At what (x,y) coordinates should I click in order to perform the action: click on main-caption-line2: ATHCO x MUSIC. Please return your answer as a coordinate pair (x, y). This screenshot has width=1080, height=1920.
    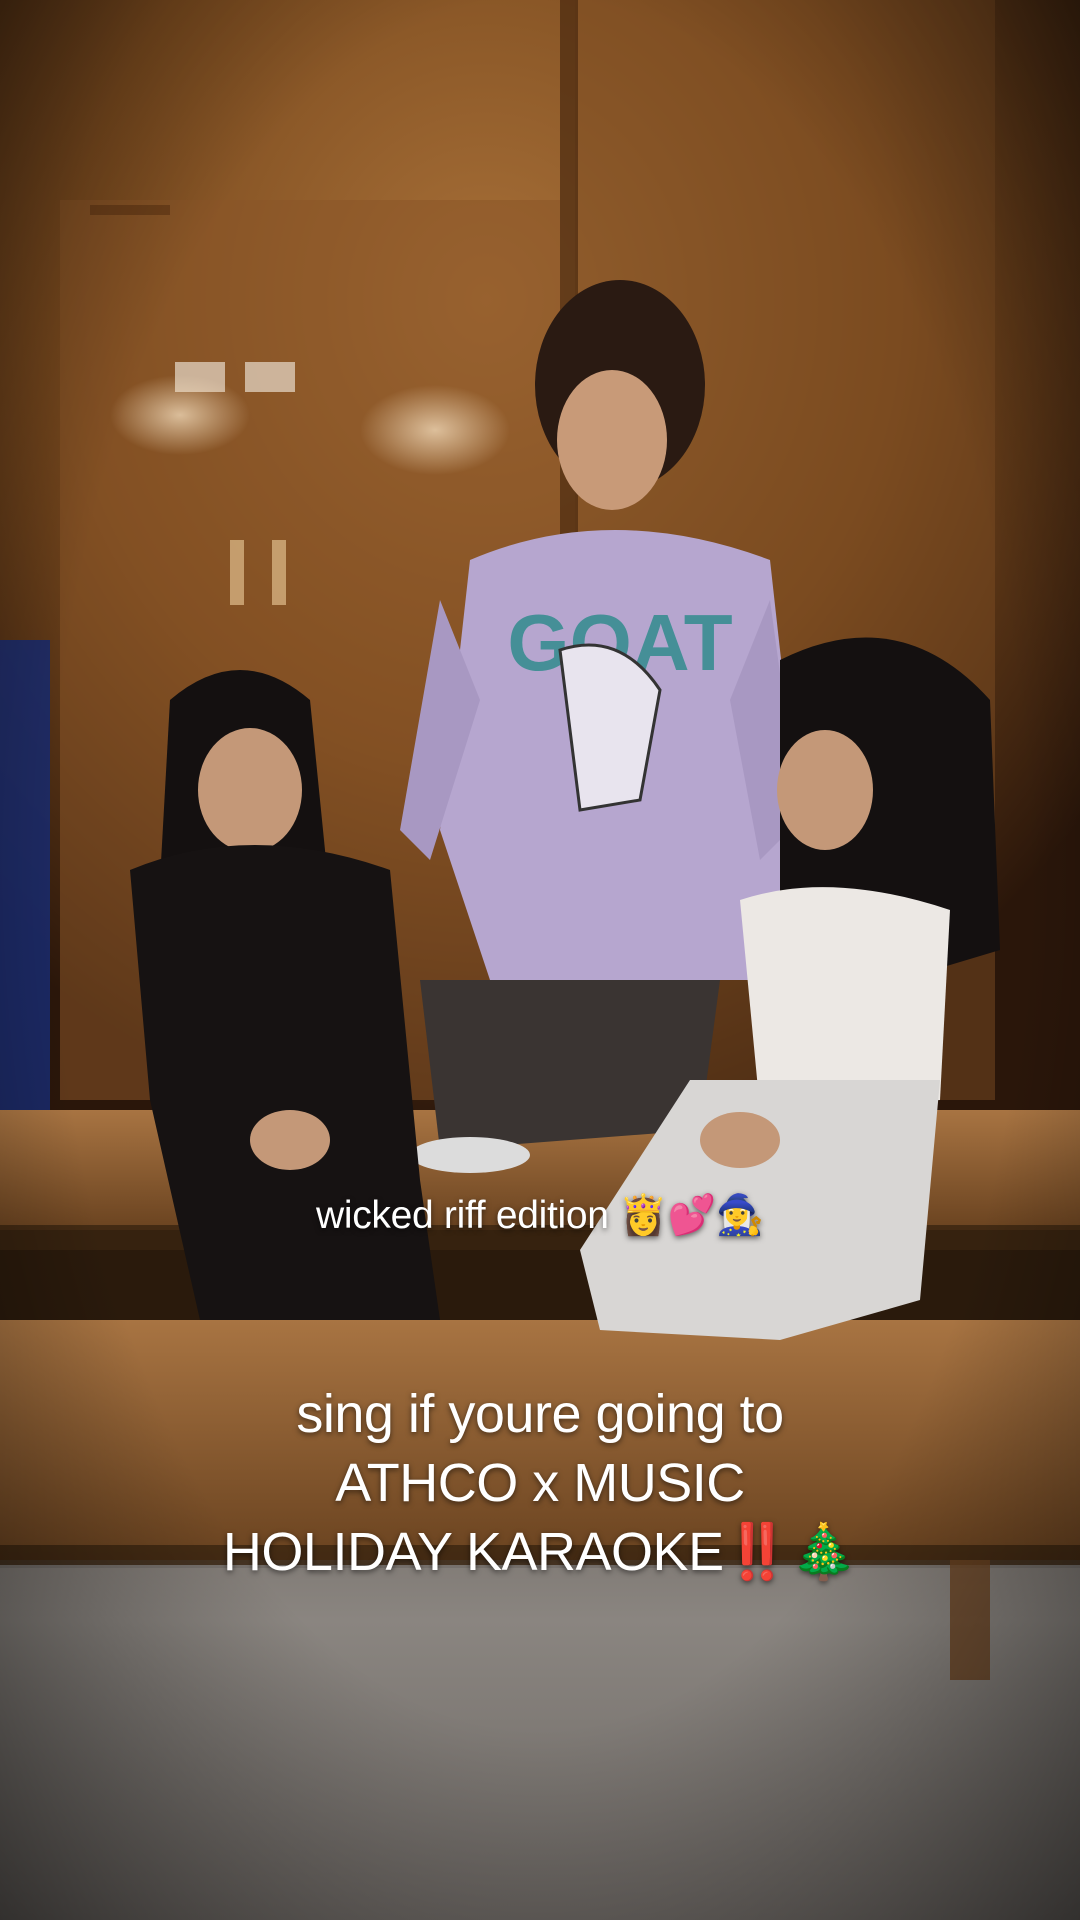
    Looking at the image, I should click on (540, 1483).